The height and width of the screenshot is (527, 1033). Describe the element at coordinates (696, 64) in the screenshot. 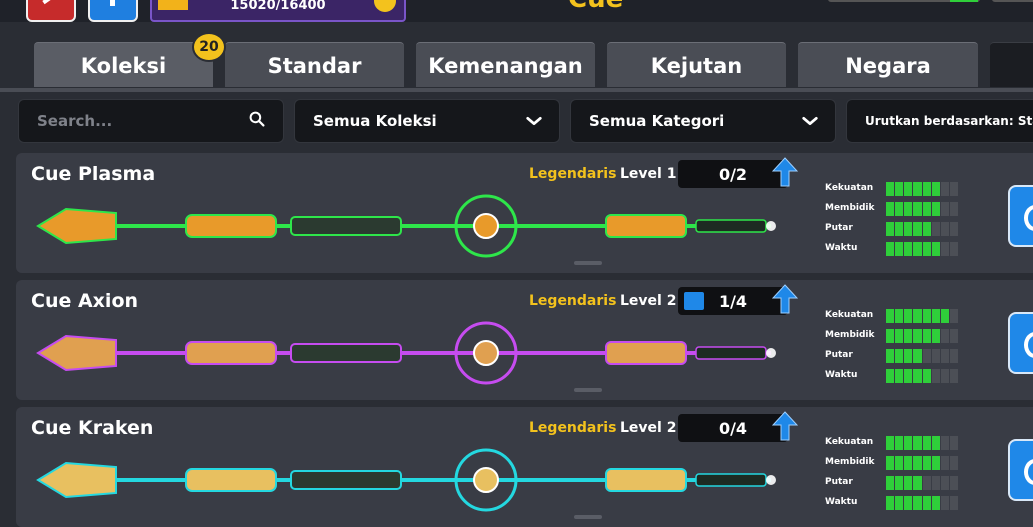

I see `tab-kejutan: Kejutan` at that location.